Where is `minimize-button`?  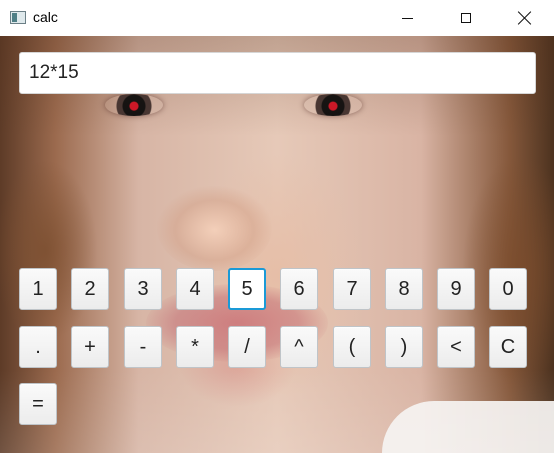 minimize-button is located at coordinates (407, 18).